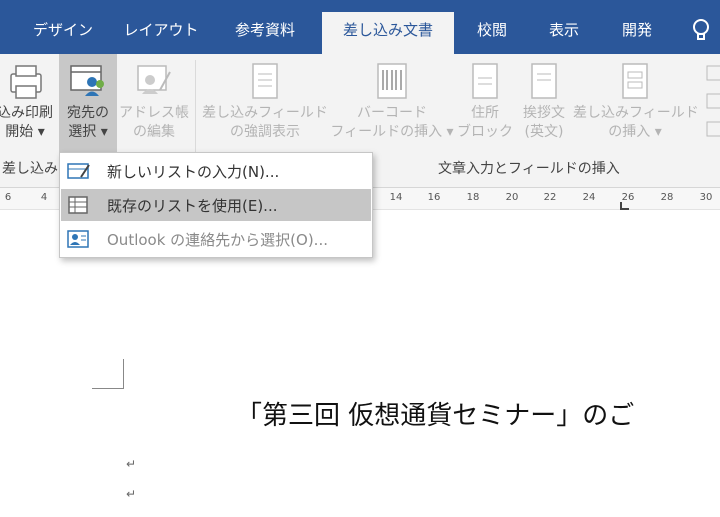 The image size is (720, 517). What do you see at coordinates (78, 171) in the screenshot?
I see `new-list-icon` at bounding box center [78, 171].